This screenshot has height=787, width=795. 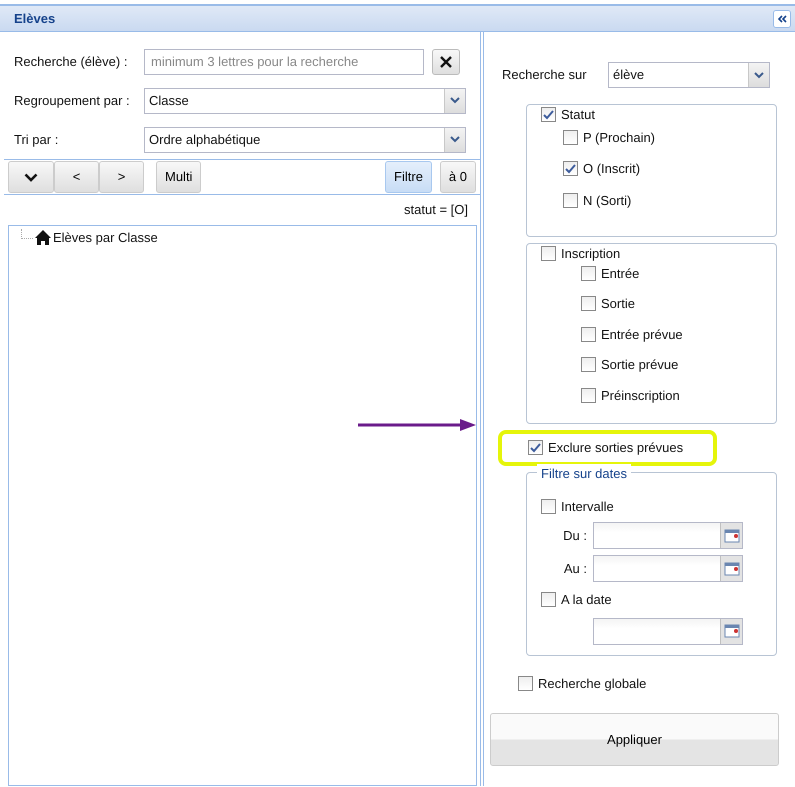 I want to click on checkbox-label: Inscription, so click(x=590, y=254).